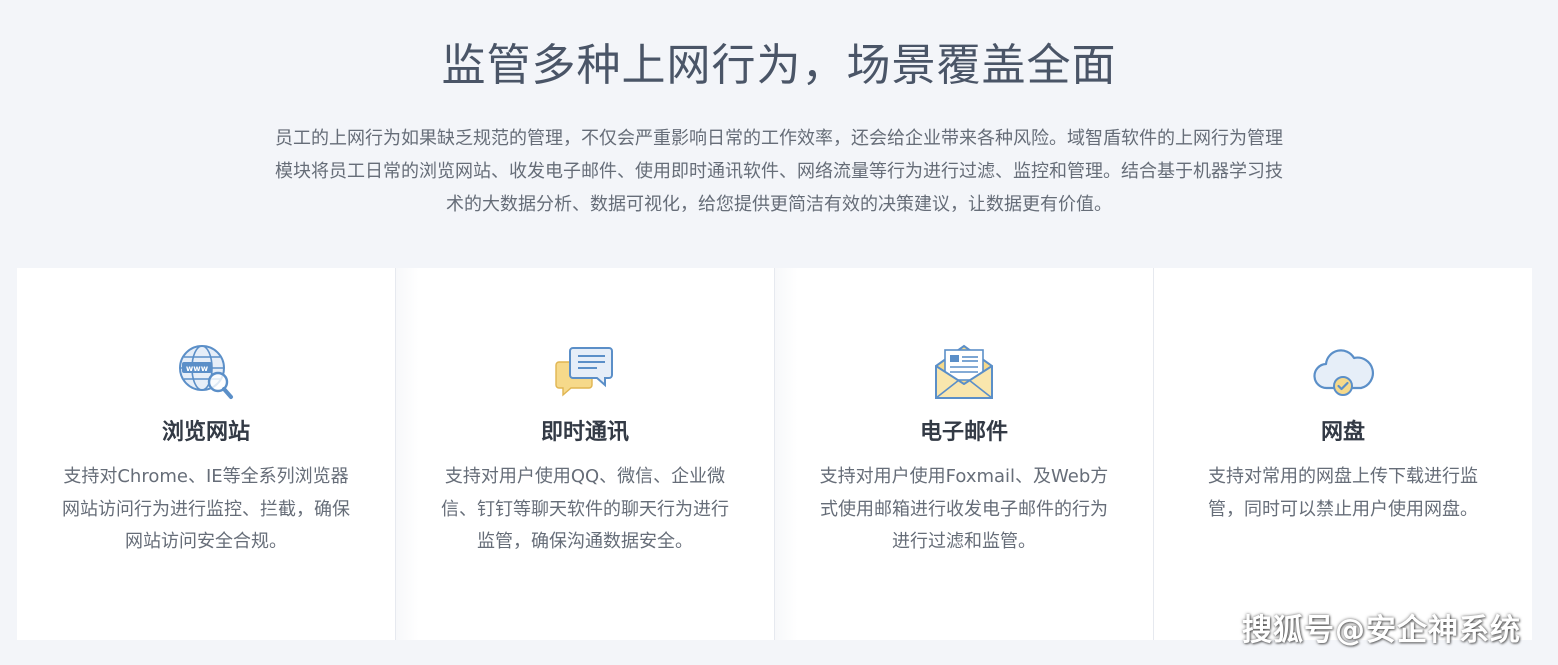  What do you see at coordinates (197, 368) in the screenshot?
I see `svg-text: www` at bounding box center [197, 368].